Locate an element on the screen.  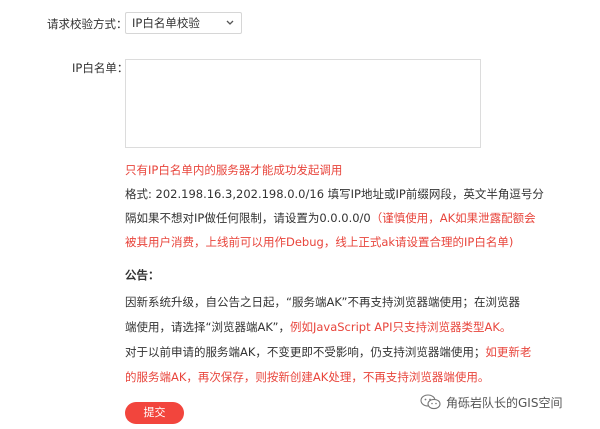
ip-whitelist-input is located at coordinates (303, 103).